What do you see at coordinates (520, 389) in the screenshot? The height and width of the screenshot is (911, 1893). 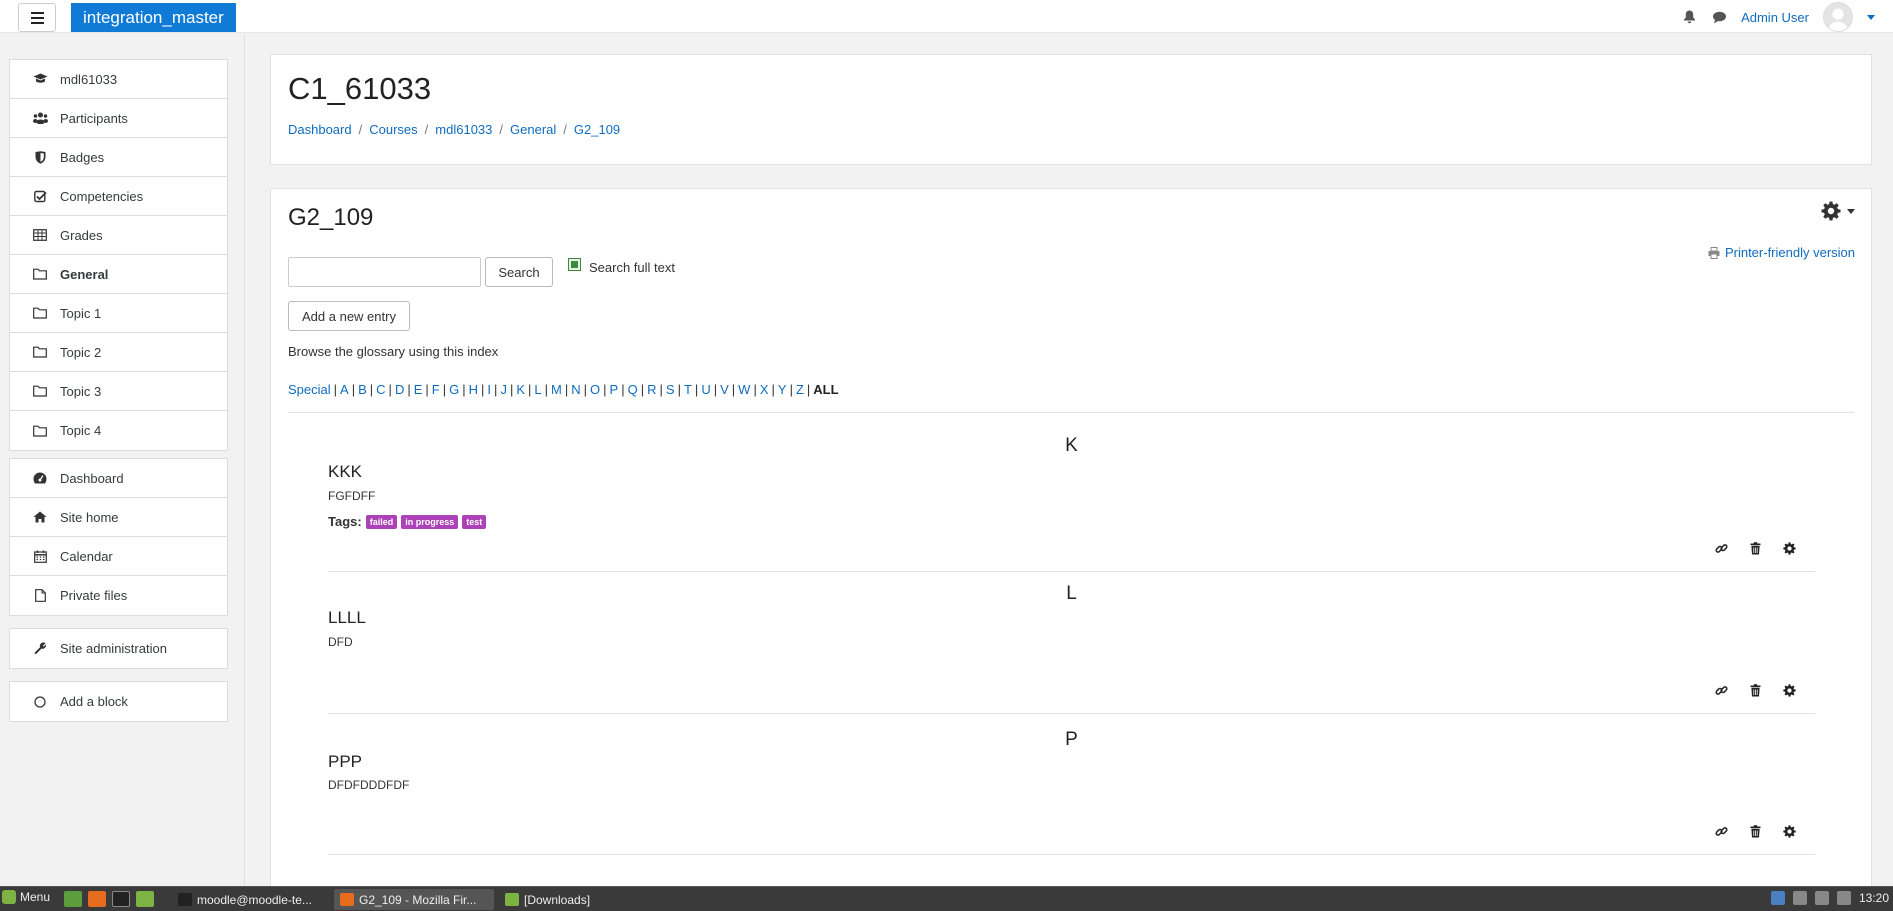 I see `index-letter-k: K` at bounding box center [520, 389].